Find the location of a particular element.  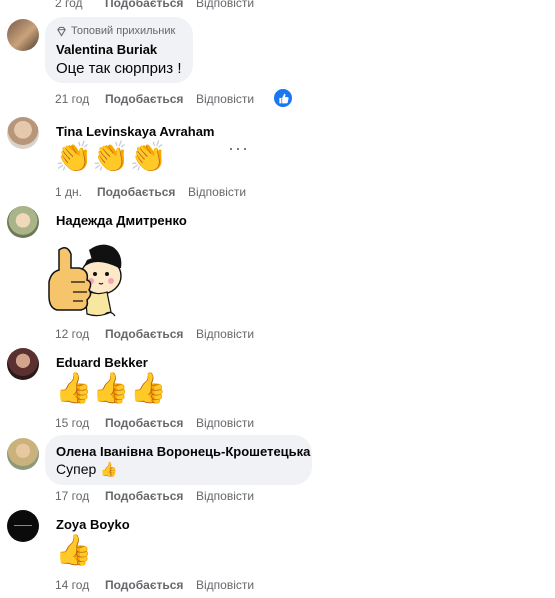

comment-meta-row: 12 год Подобається Відповісти is located at coordinates (175, 335).